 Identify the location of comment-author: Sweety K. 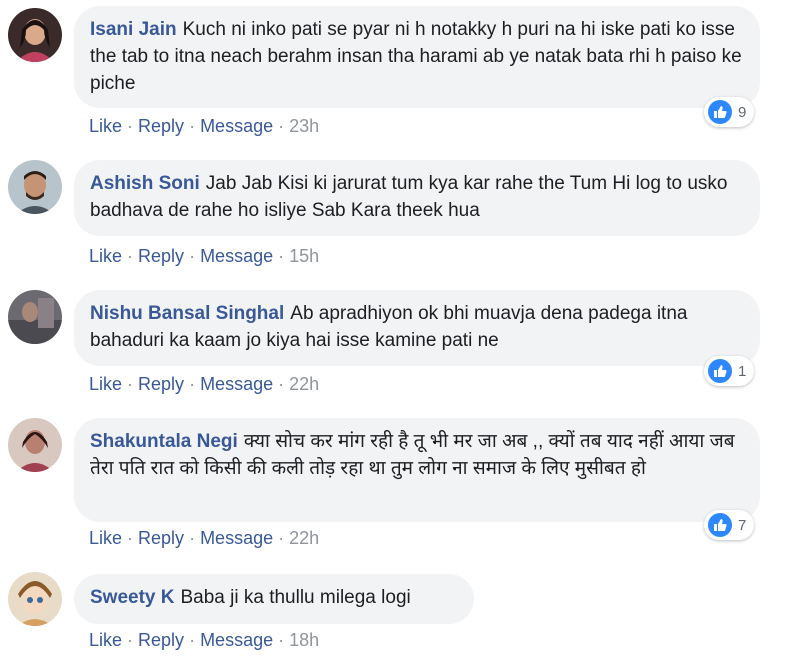
(132, 597).